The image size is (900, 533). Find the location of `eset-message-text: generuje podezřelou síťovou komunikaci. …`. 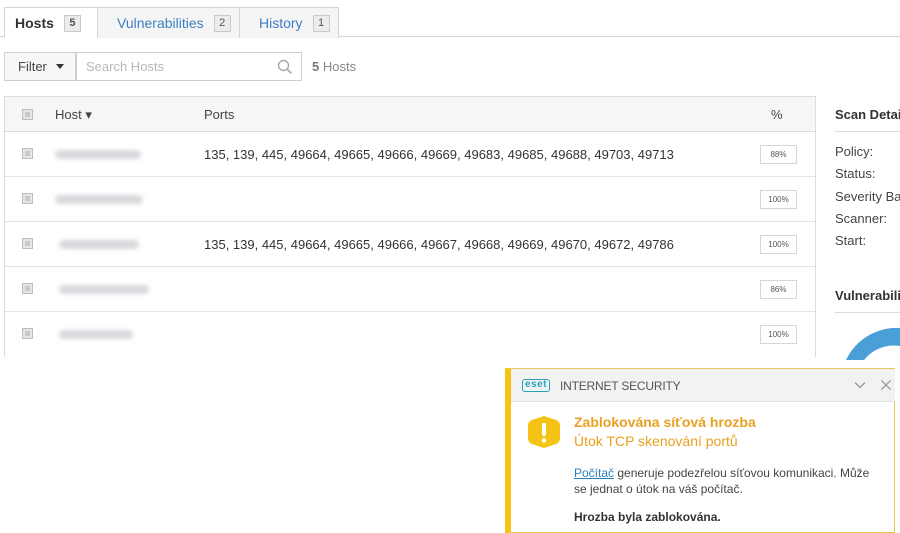

eset-message-text: generuje podezřelou síťovou komunikaci. … is located at coordinates (722, 481).